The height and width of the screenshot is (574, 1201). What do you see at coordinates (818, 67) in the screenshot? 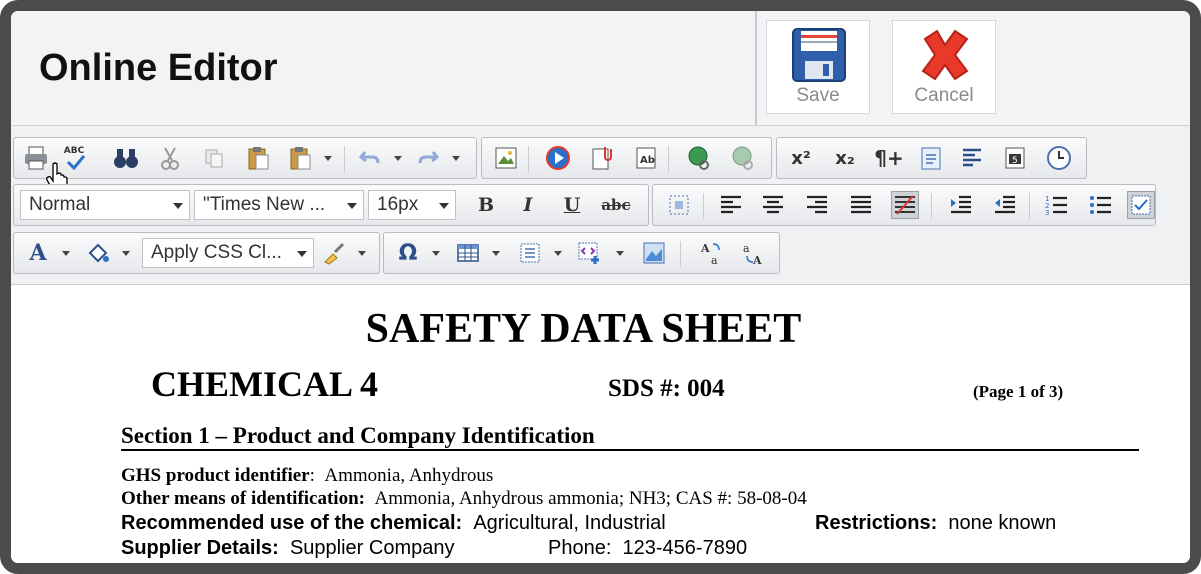
I see `save-button: Save` at bounding box center [818, 67].